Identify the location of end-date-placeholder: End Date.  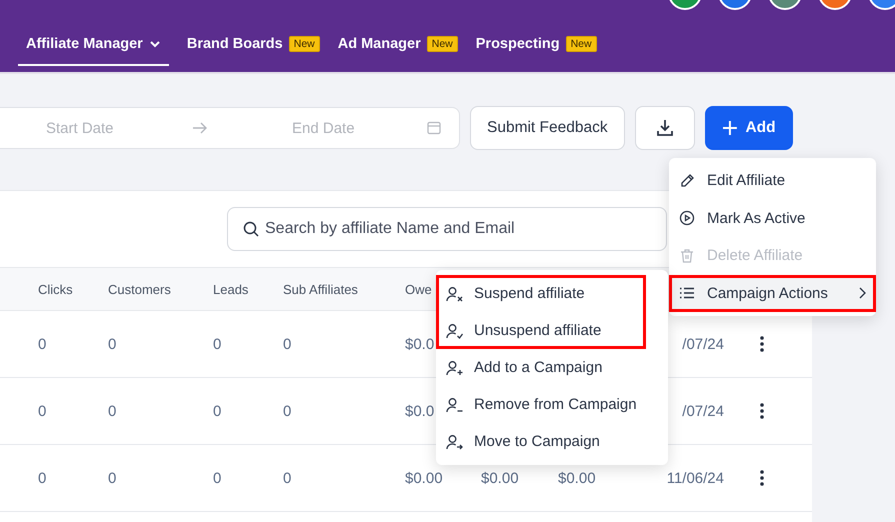
(324, 128).